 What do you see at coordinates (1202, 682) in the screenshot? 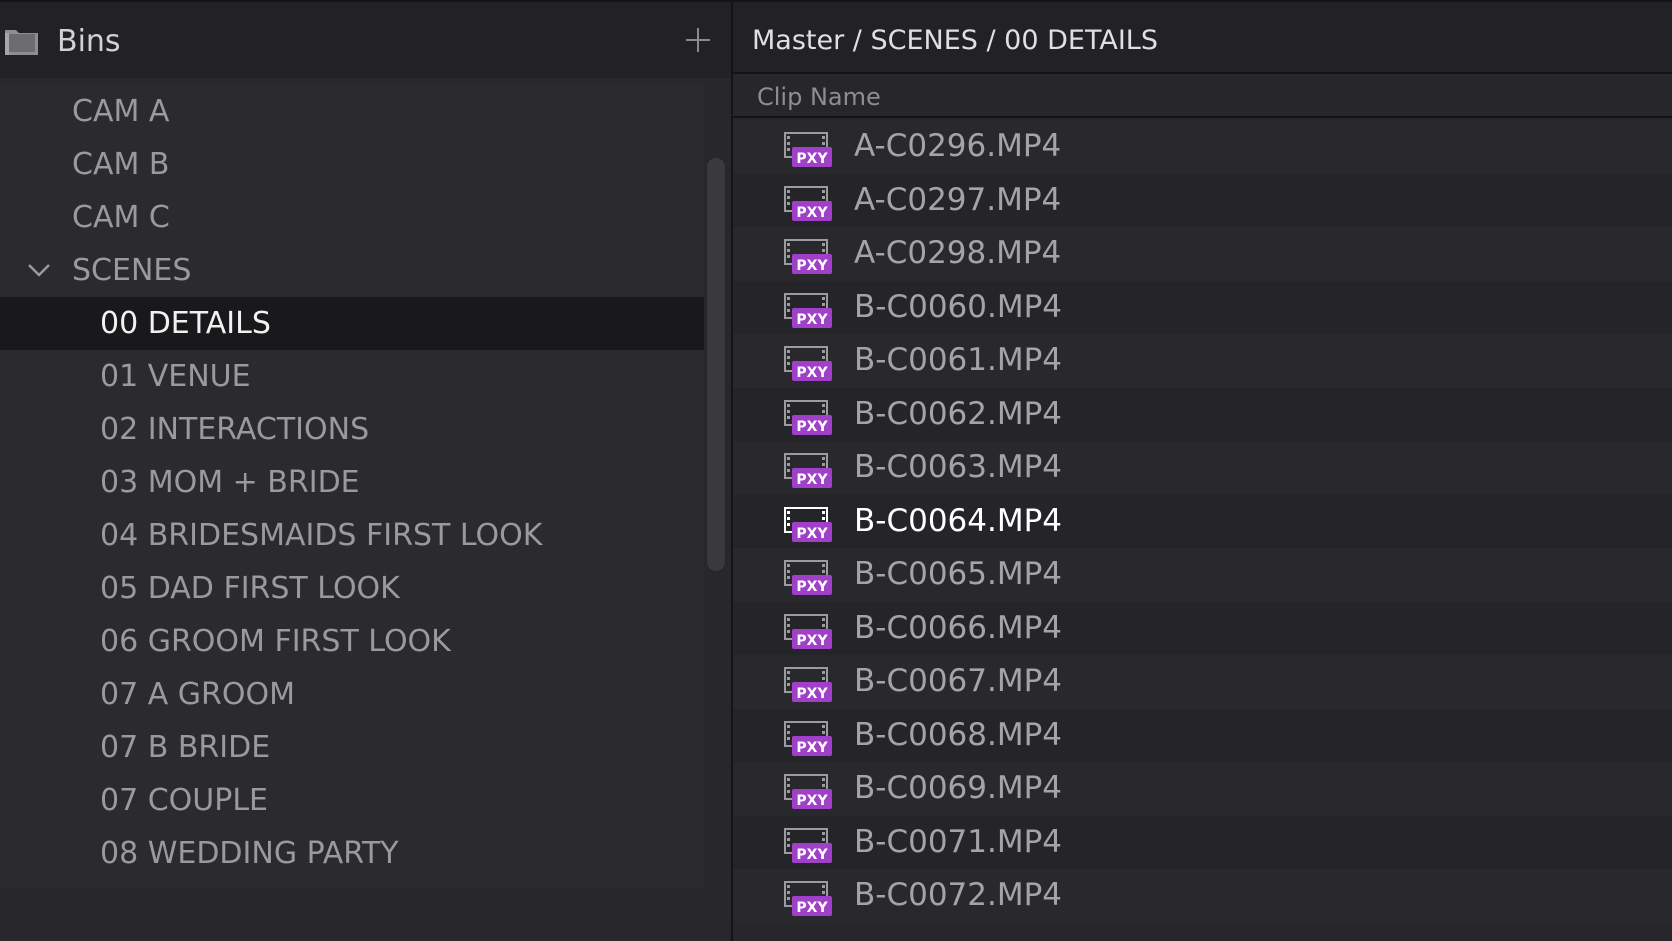
I see `clip-row: PXY B-C0067.MP4` at bounding box center [1202, 682].